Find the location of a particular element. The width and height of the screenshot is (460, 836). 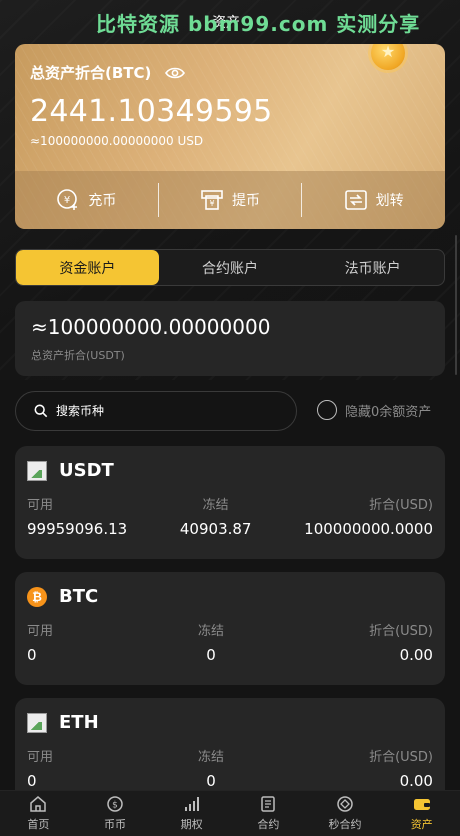

tab-contract-account: 合约账户 is located at coordinates (230, 267).